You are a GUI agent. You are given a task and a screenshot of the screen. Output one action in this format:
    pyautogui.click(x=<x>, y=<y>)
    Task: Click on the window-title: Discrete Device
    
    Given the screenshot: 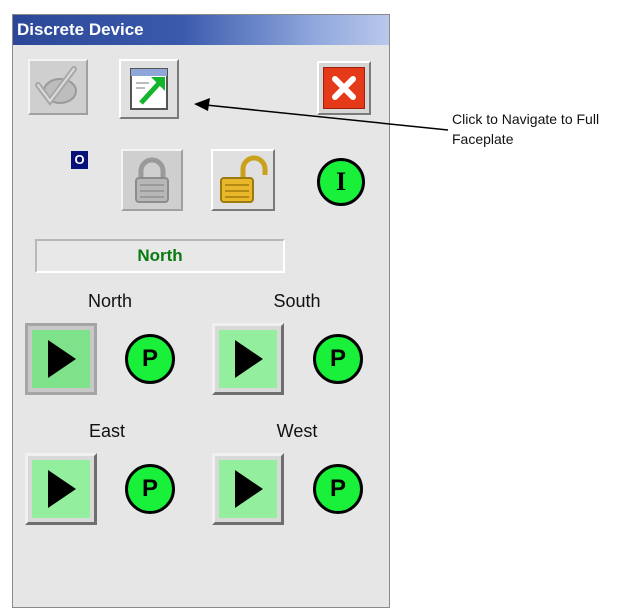 What is the action you would take?
    pyautogui.click(x=201, y=30)
    